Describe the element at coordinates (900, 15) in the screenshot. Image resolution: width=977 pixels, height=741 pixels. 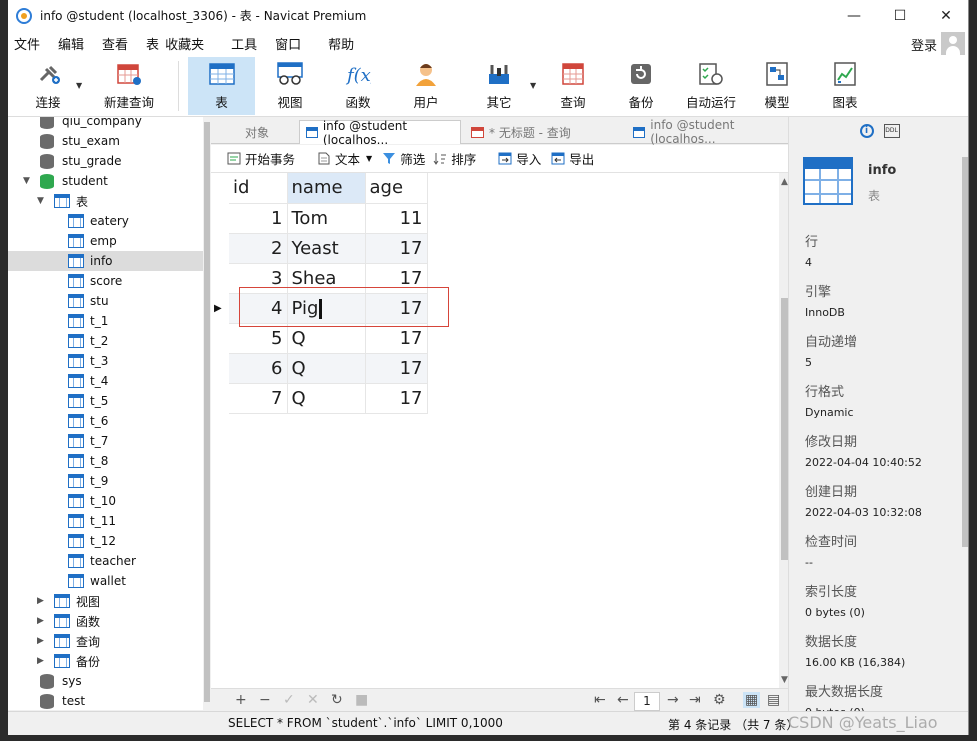
I see `maximize-button: ☐` at that location.